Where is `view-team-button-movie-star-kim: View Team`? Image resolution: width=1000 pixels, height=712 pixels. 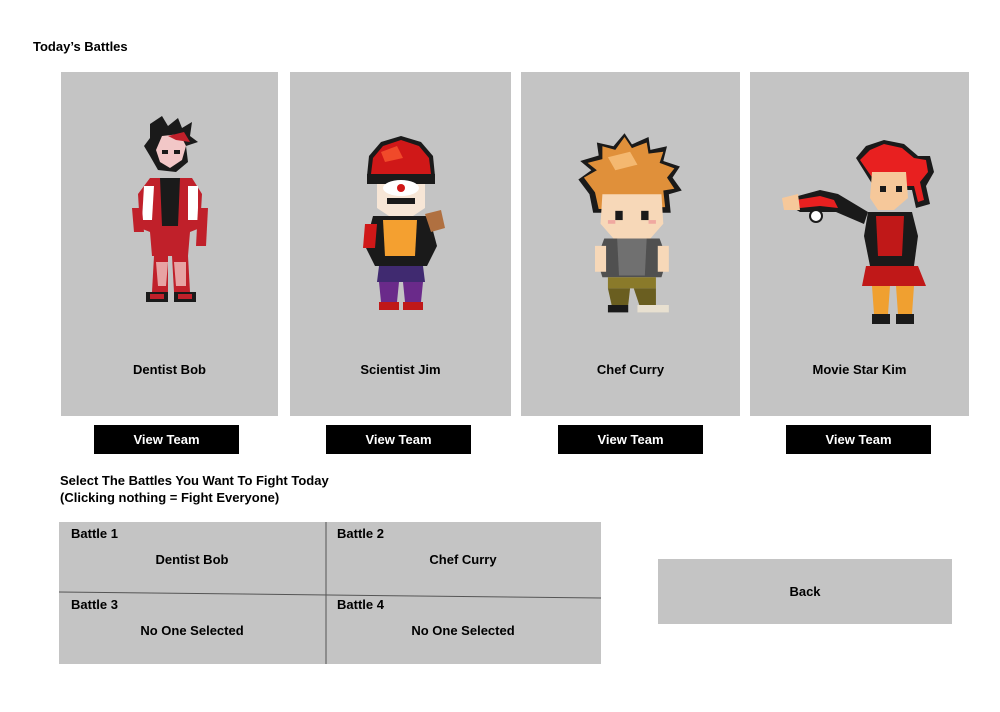
view-team-button-movie-star-kim: View Team is located at coordinates (858, 439).